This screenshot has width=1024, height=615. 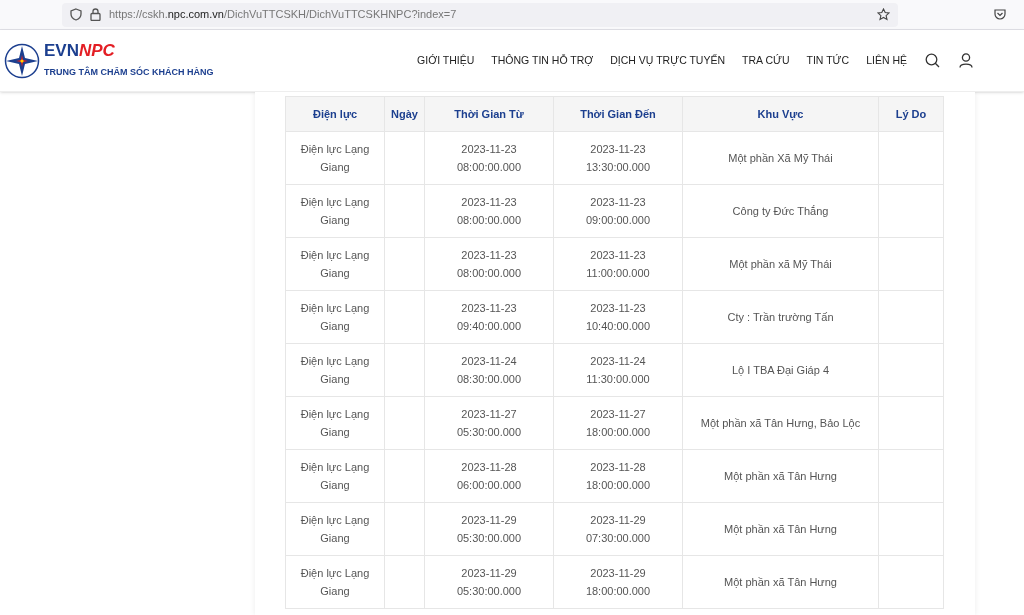 I want to click on table-cell-text: 2023-11-23 13:30:00.000, so click(x=618, y=158).